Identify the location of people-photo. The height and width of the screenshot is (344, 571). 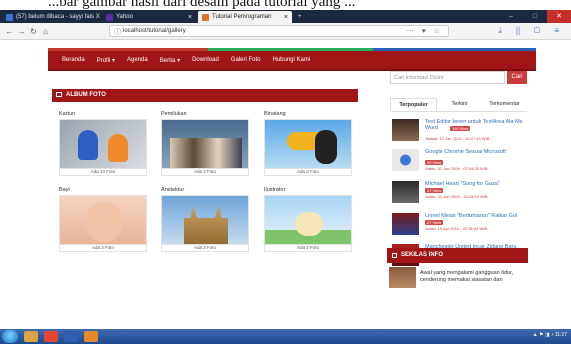
(206, 153).